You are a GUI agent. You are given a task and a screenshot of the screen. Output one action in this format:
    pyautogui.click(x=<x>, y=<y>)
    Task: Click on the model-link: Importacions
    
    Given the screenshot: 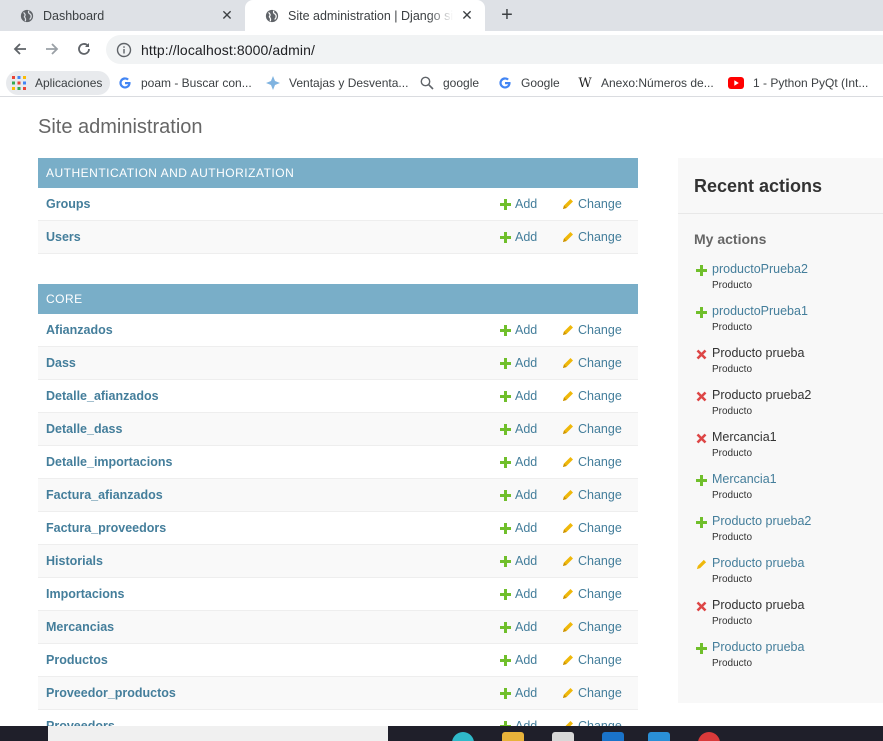 What is the action you would take?
    pyautogui.click(x=85, y=594)
    